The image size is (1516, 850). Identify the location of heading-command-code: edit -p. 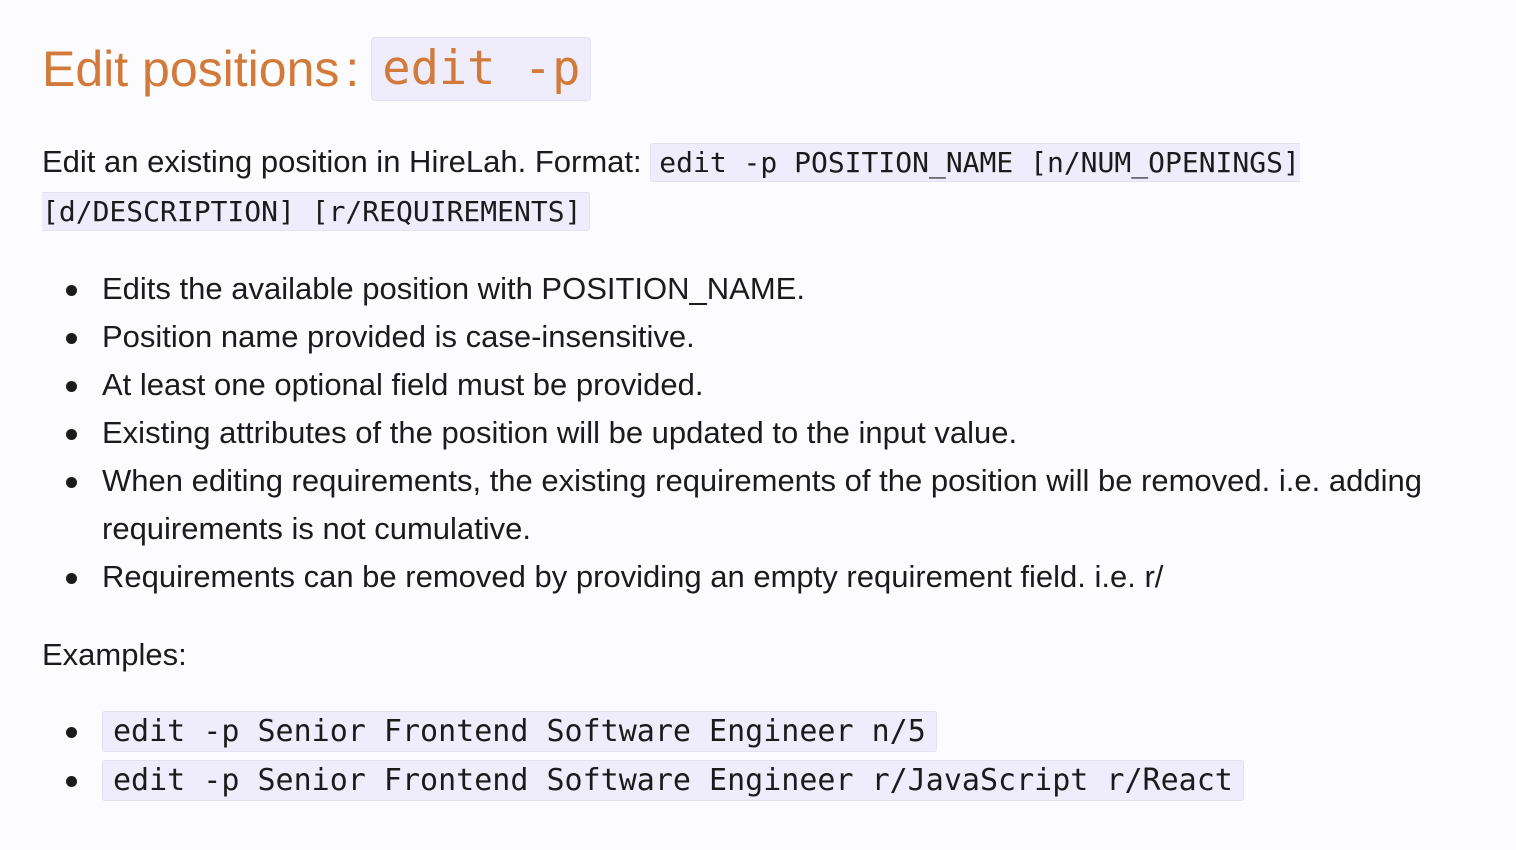
(481, 69).